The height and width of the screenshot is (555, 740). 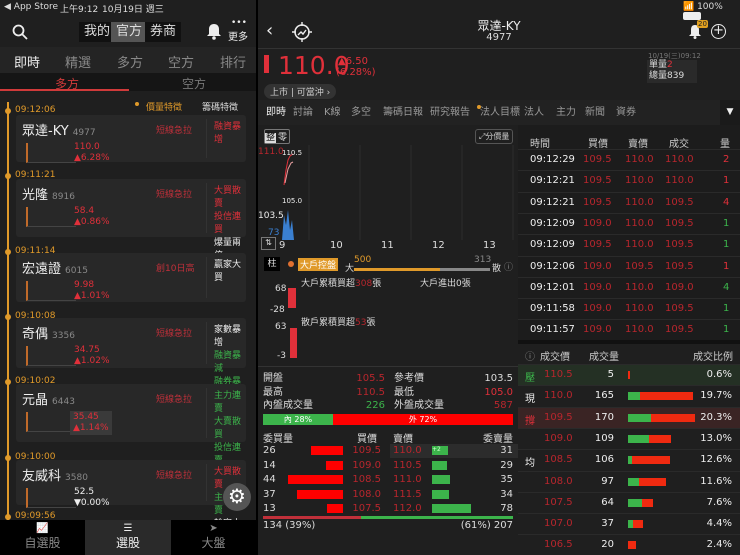 What do you see at coordinates (497, 136) in the screenshot?
I see `price-volume-label: 分價量` at bounding box center [497, 136].